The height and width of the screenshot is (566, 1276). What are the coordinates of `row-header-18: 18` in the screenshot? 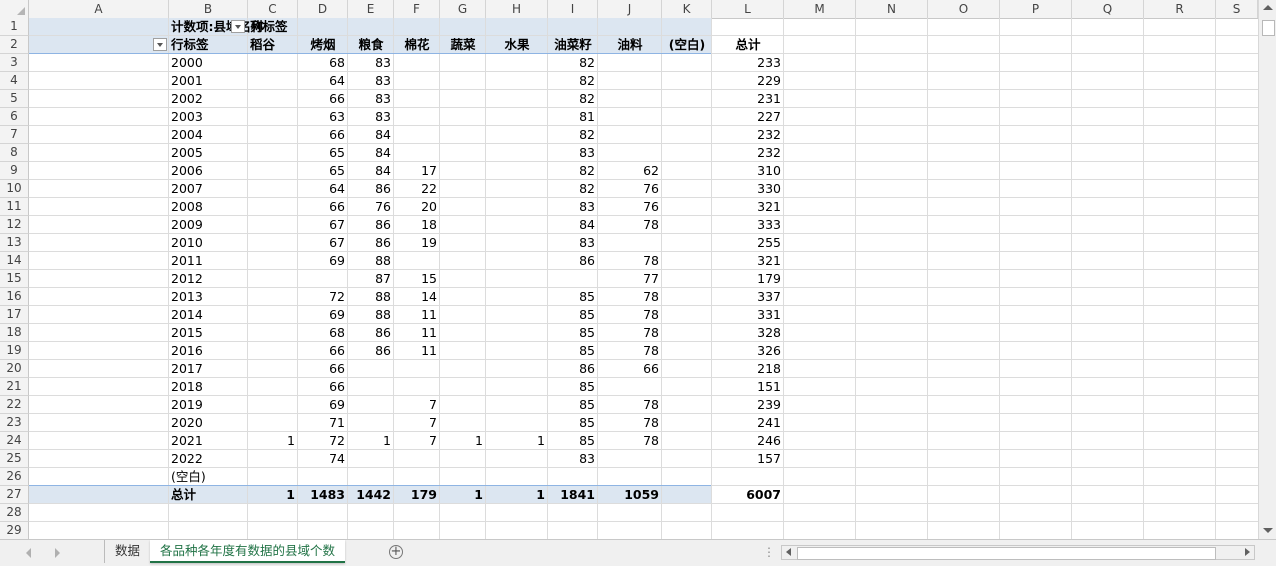 It's located at (14, 333).